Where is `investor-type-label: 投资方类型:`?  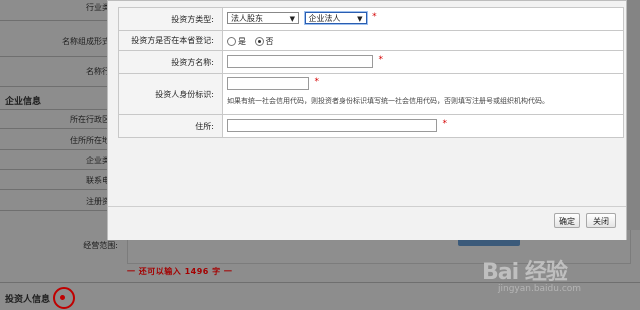 investor-type-label: 投资方类型: is located at coordinates (171, 19).